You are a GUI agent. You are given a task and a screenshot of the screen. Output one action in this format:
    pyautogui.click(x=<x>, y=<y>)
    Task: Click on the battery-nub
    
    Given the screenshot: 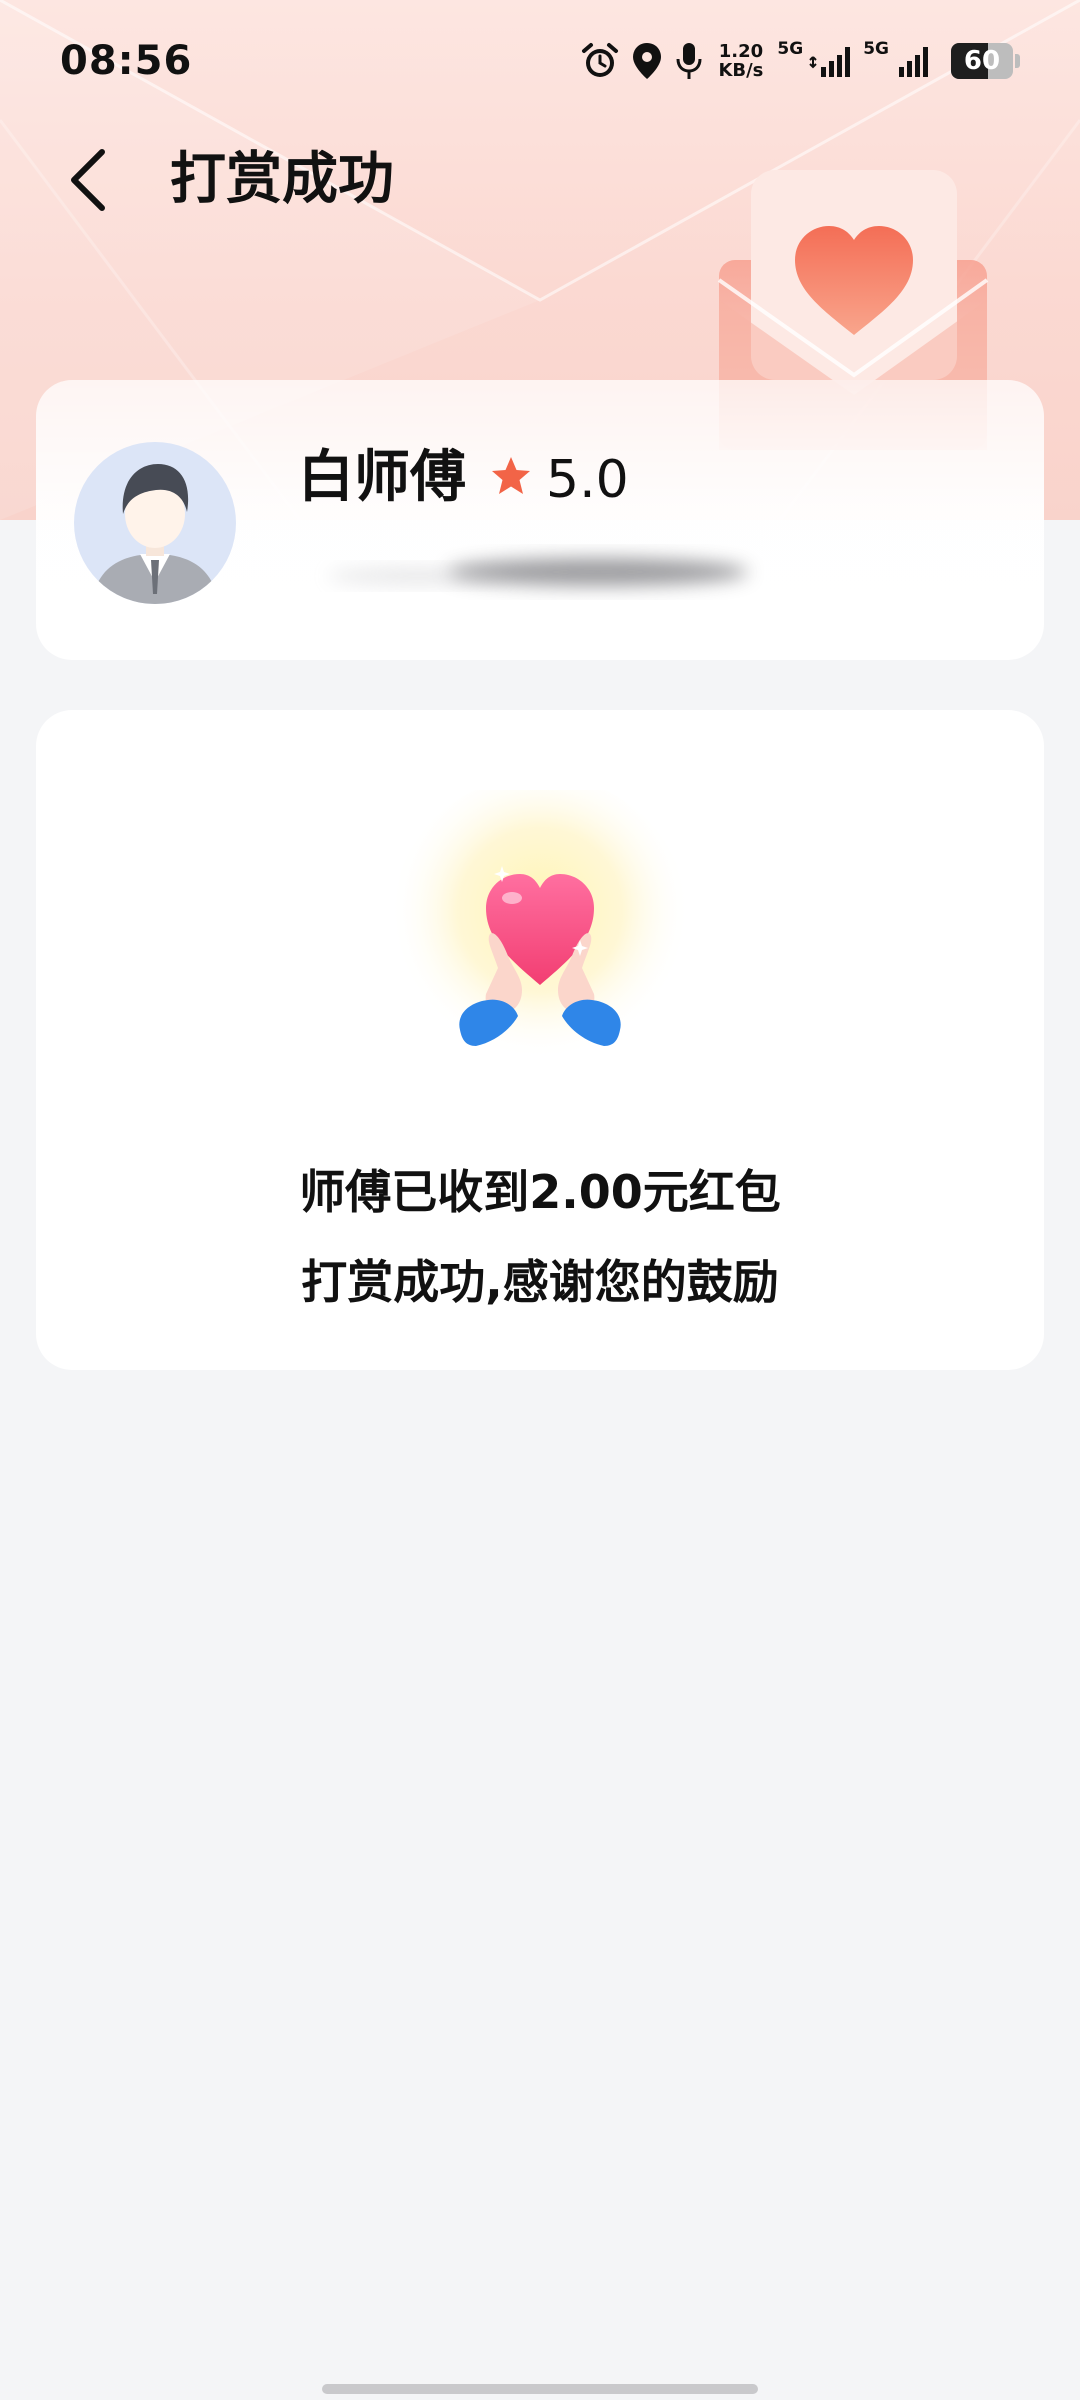 What is the action you would take?
    pyautogui.click(x=1017, y=61)
    